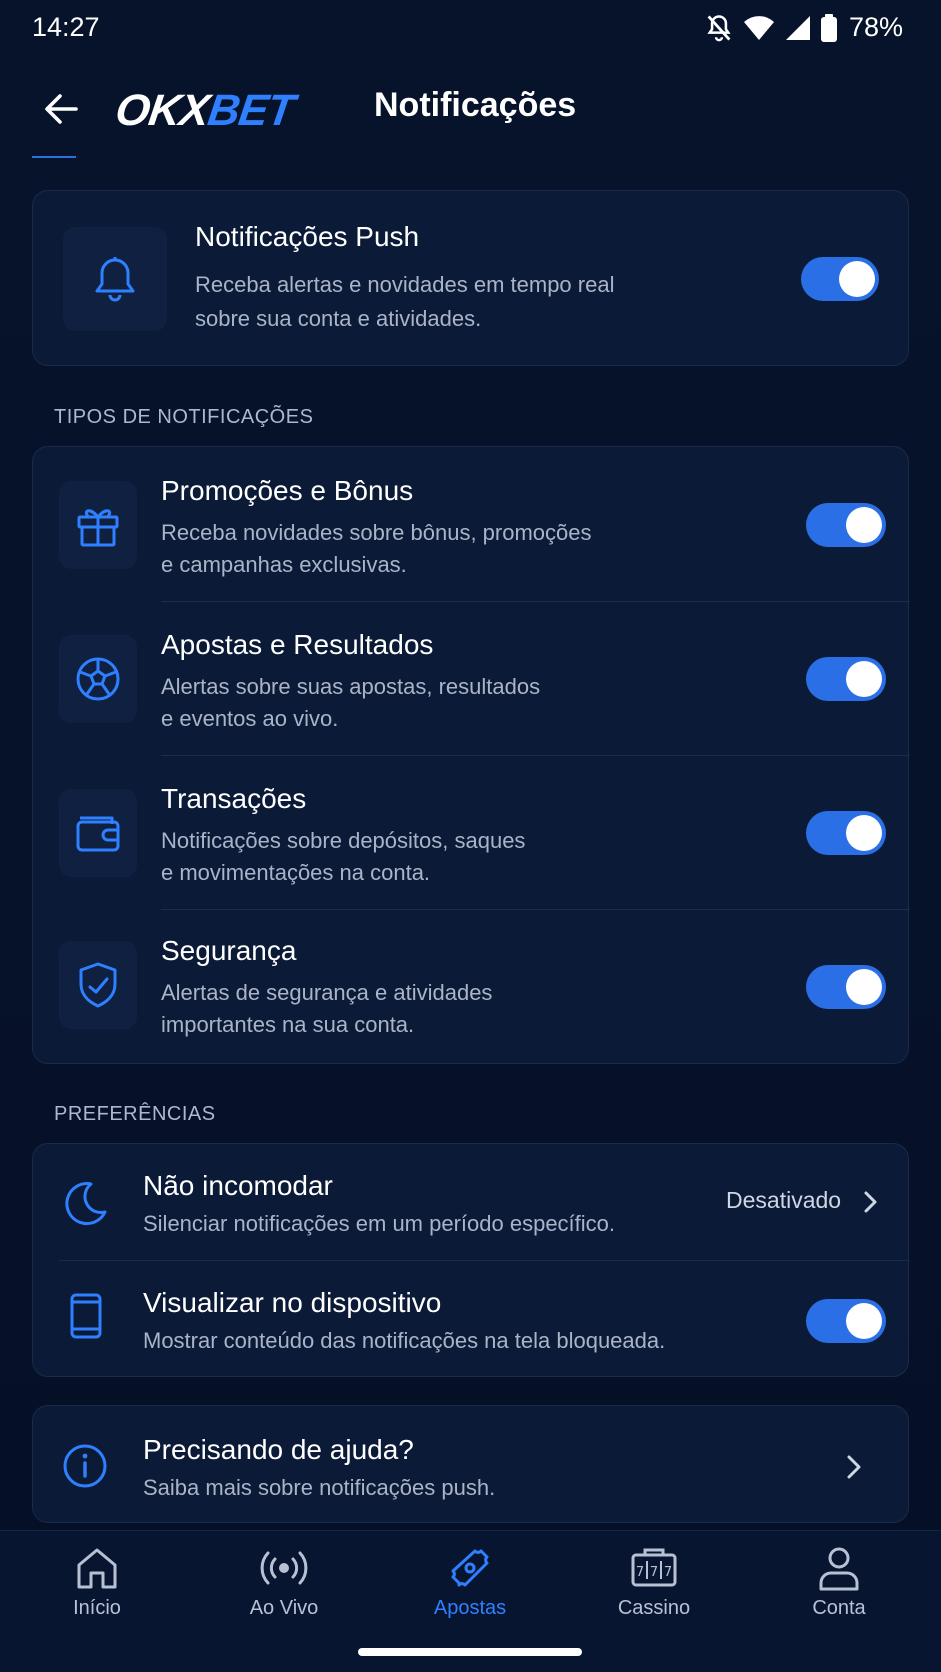  I want to click on push-toggle, so click(840, 279).